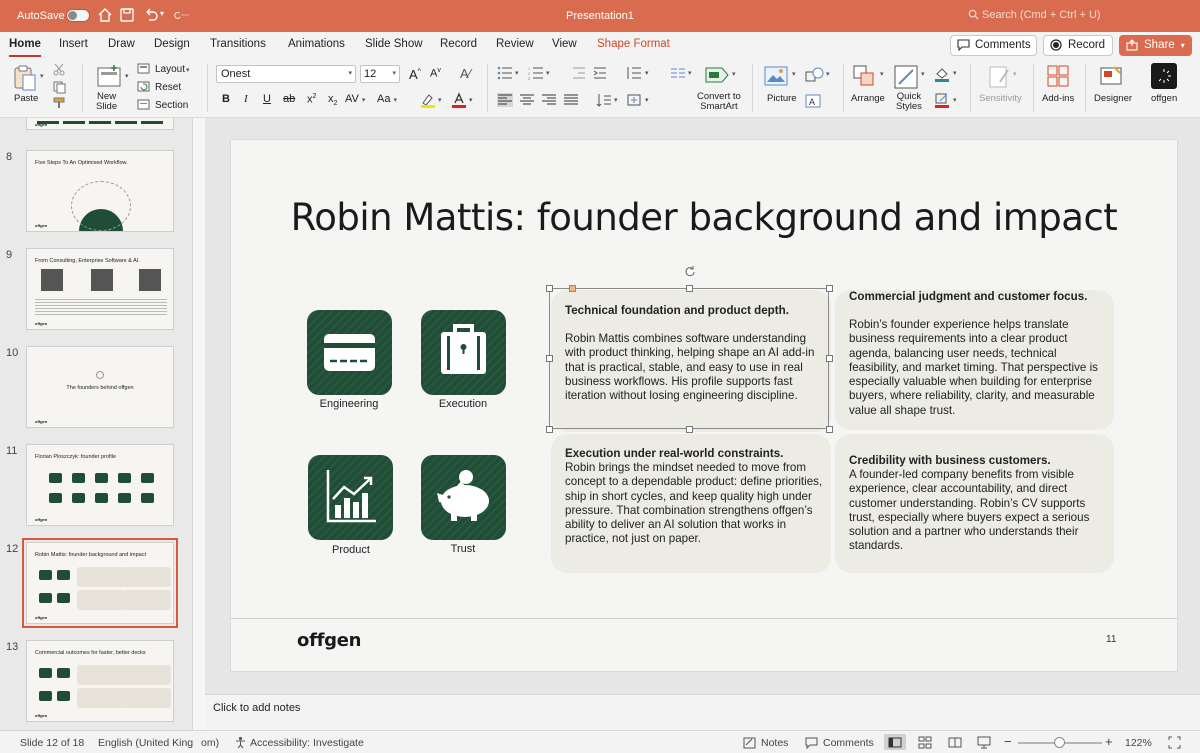 This screenshot has width=1200, height=753. Describe the element at coordinates (811, 743) in the screenshot. I see `comment-icon` at that location.